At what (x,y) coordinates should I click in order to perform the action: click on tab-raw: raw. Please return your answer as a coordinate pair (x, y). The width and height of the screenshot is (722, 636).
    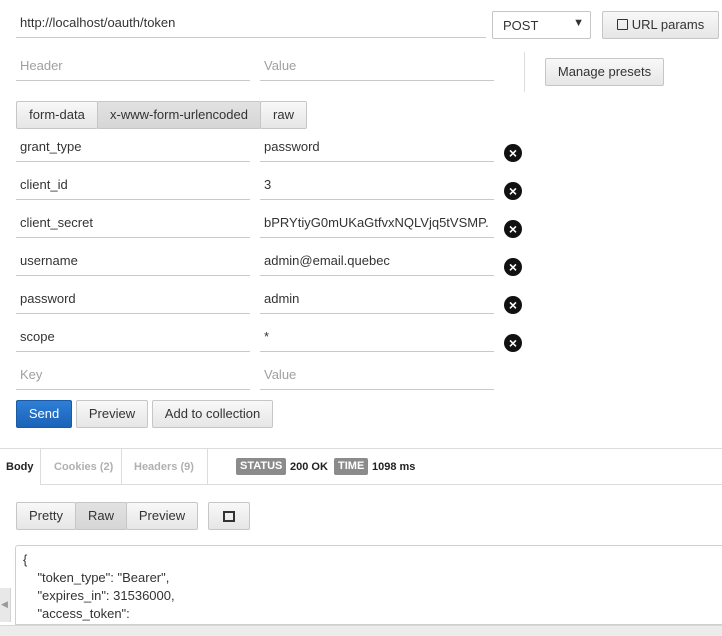
    Looking at the image, I should click on (283, 115).